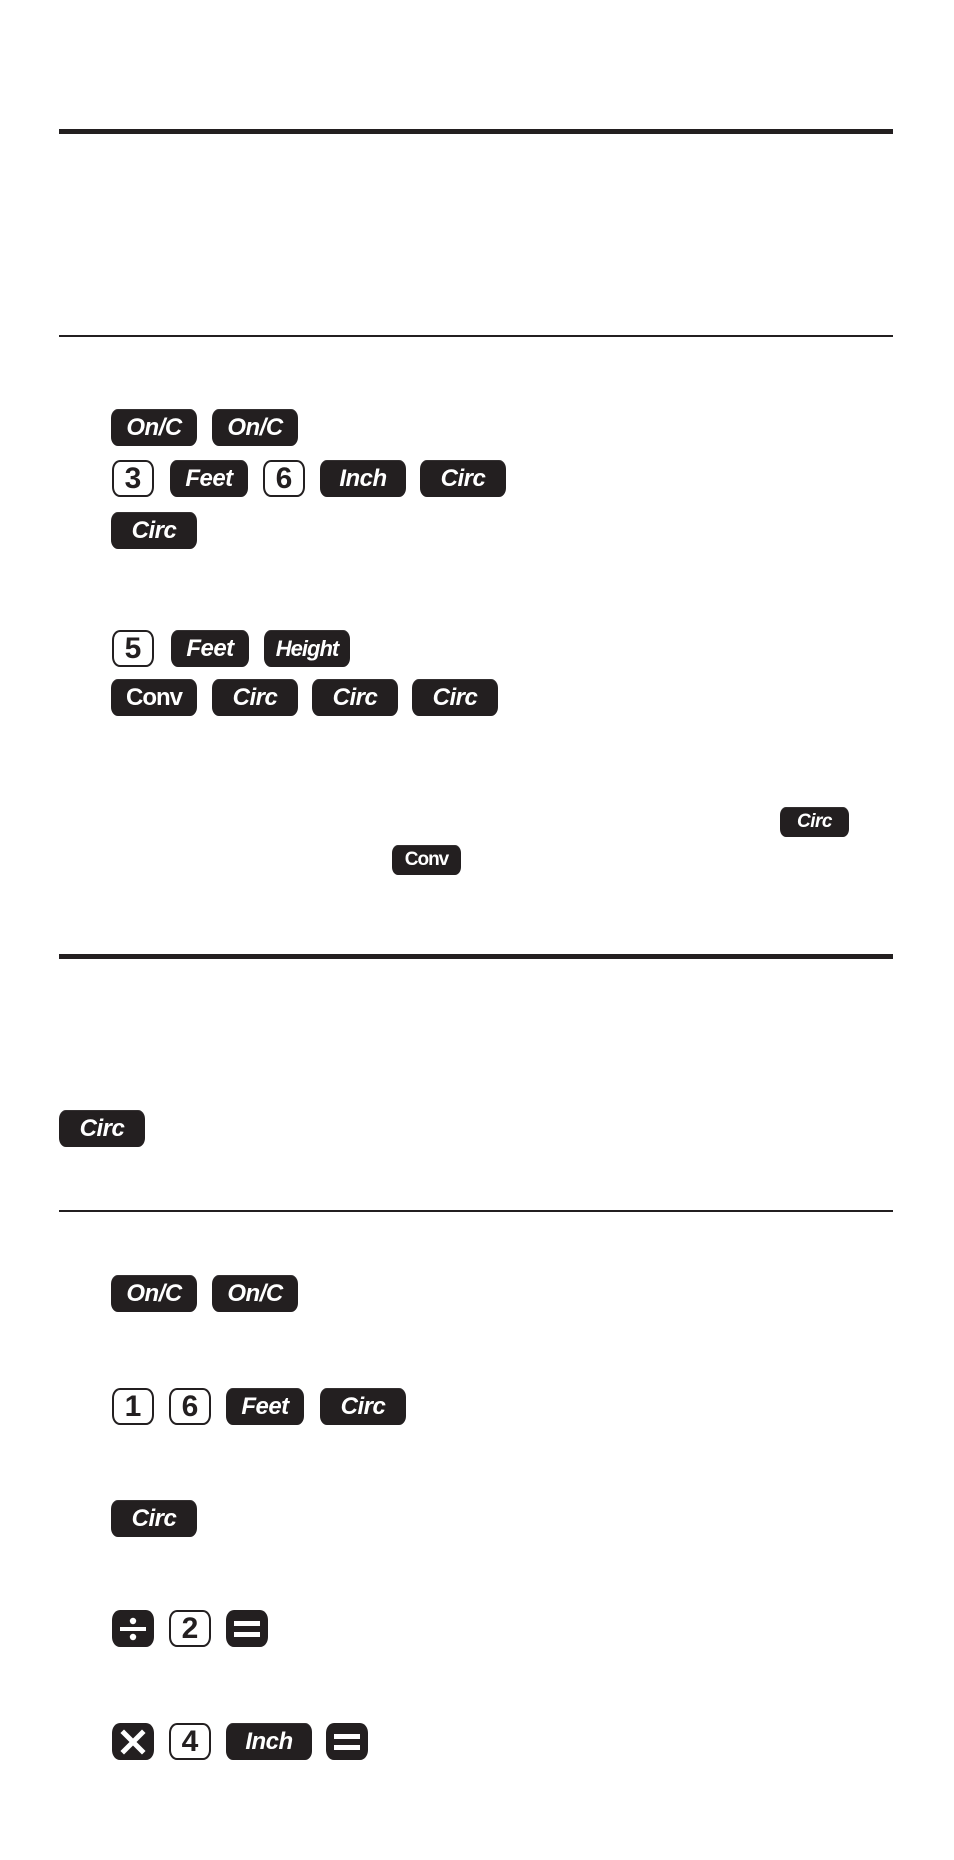 The width and height of the screenshot is (954, 1860). I want to click on circ-key-inline: Circ, so click(814, 822).